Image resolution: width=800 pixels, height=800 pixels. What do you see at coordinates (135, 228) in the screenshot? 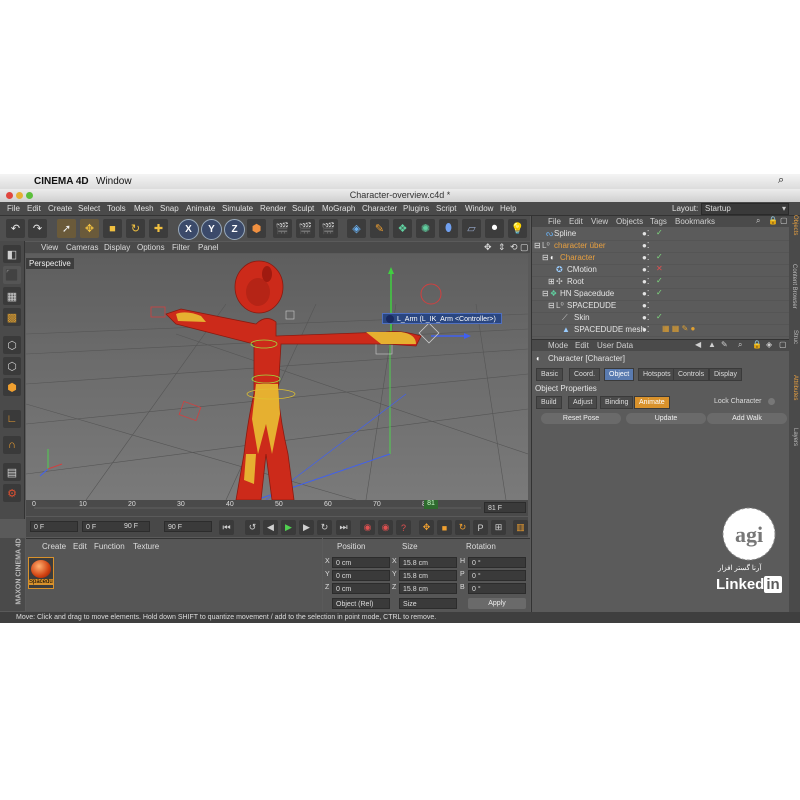
I see `rotate-icon: ↻` at bounding box center [135, 228].